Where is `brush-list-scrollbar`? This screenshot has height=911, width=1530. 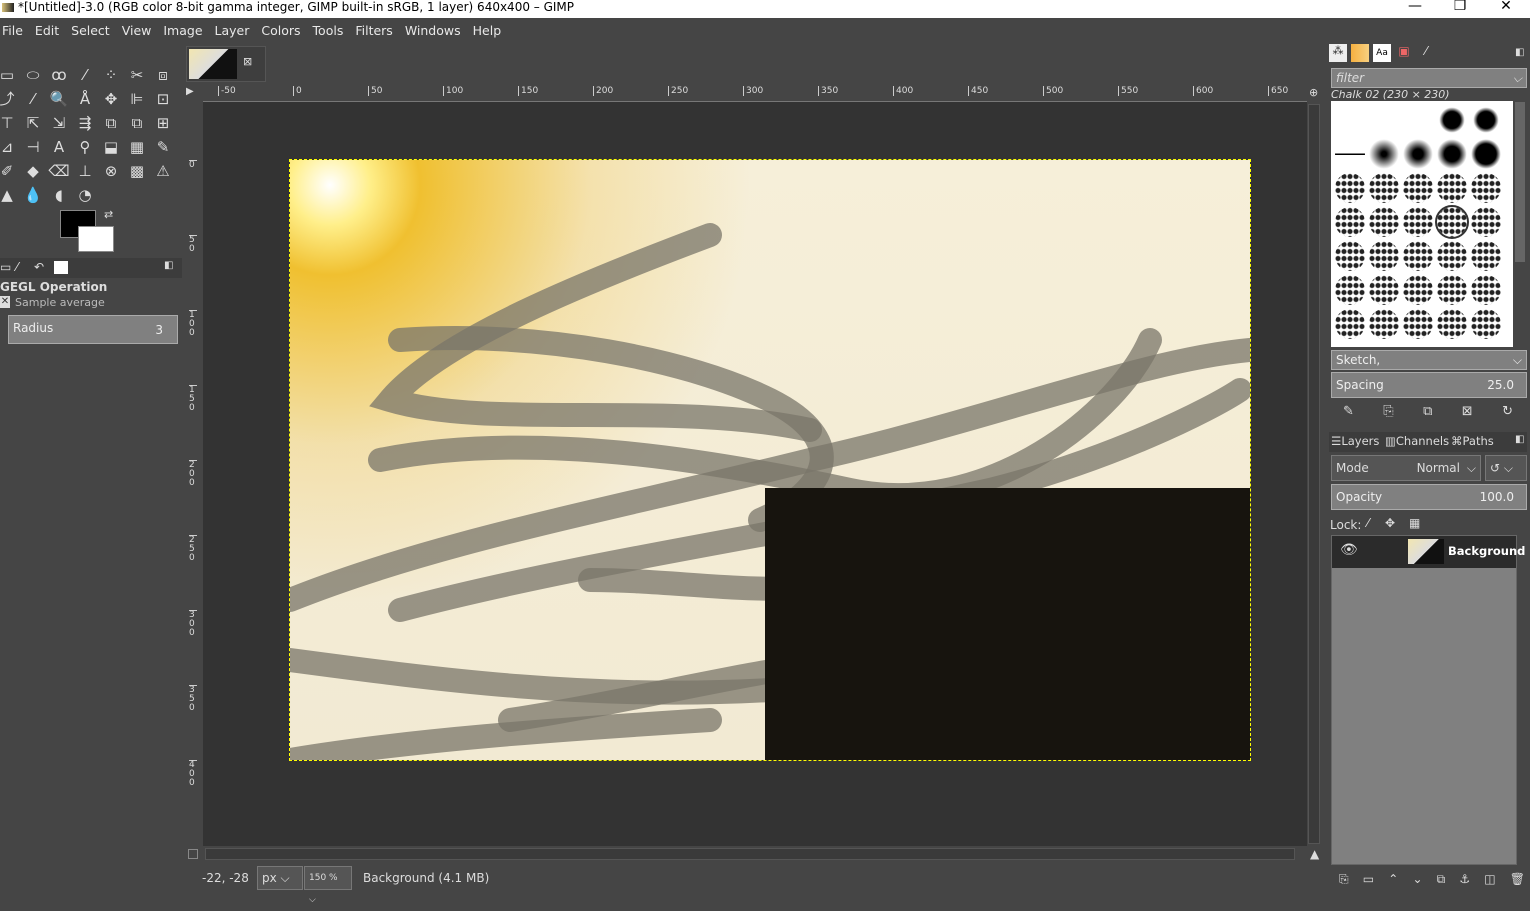
brush-list-scrollbar is located at coordinates (1520, 182).